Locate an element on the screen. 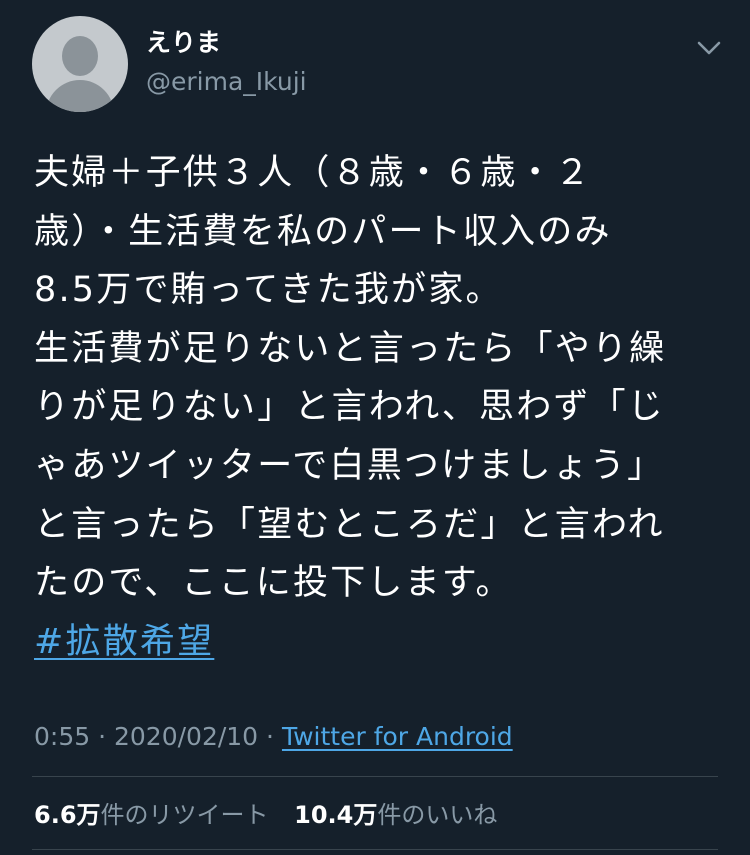 Image resolution: width=750 pixels, height=855 pixels. avatar is located at coordinates (80, 64).